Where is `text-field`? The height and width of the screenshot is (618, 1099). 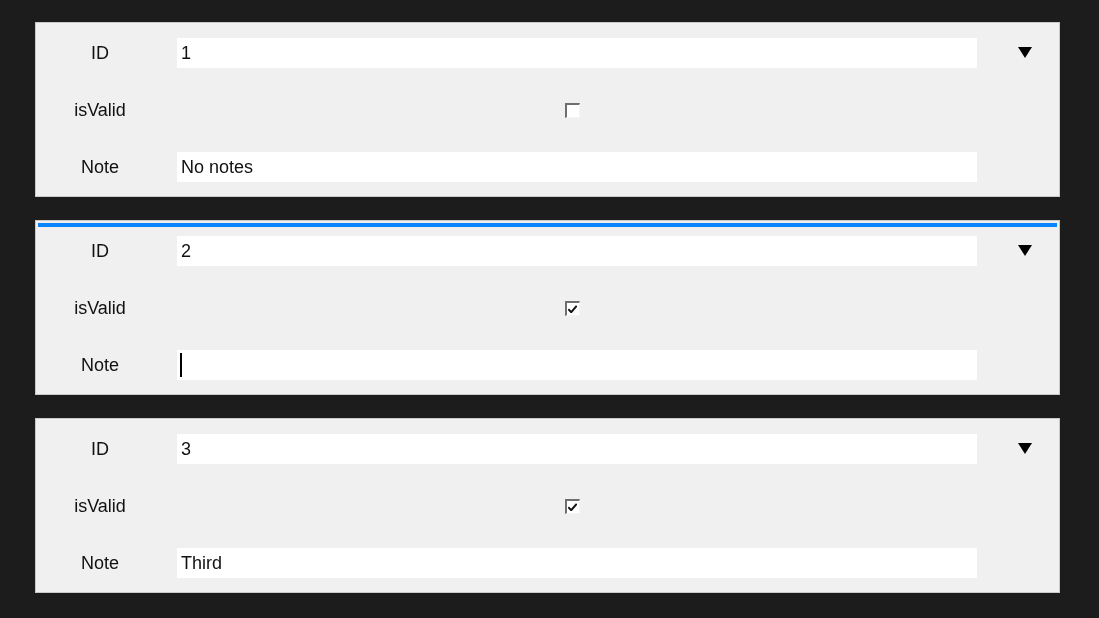
text-field is located at coordinates (577, 365).